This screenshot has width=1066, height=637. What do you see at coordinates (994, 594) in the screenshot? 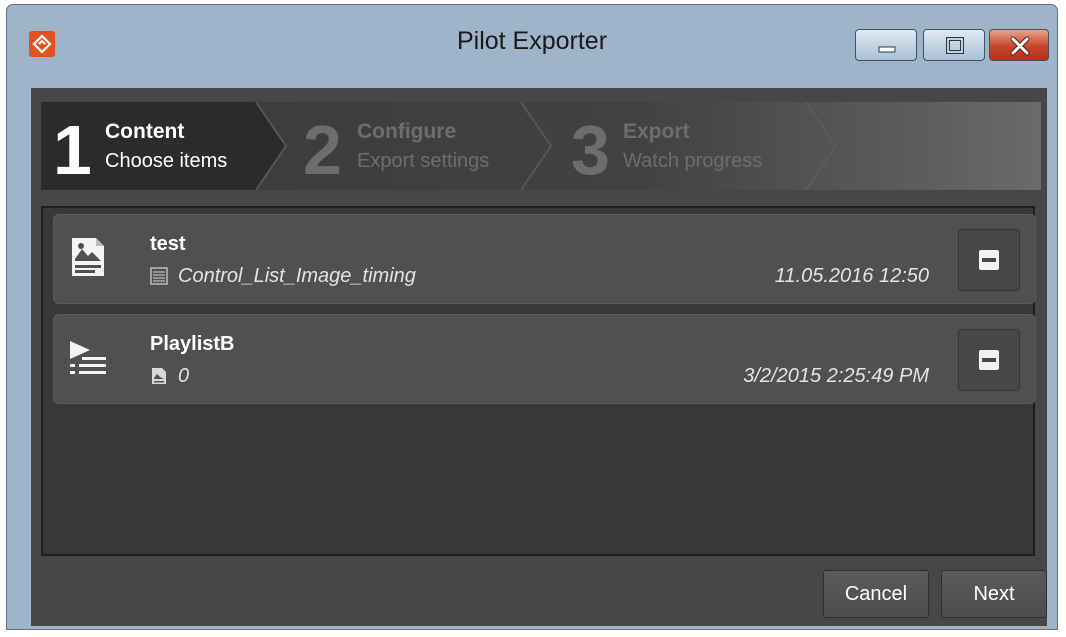
I see `next-button: Next` at bounding box center [994, 594].